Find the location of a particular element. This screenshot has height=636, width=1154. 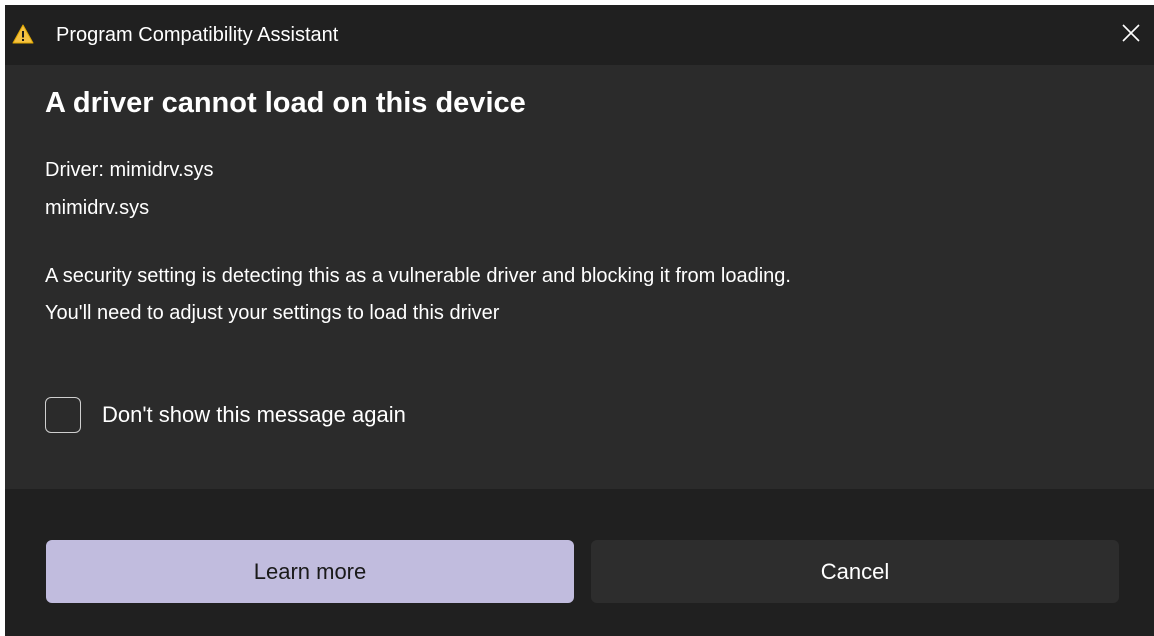

title-bar: Program Compatibility Assistant is located at coordinates (579, 35).